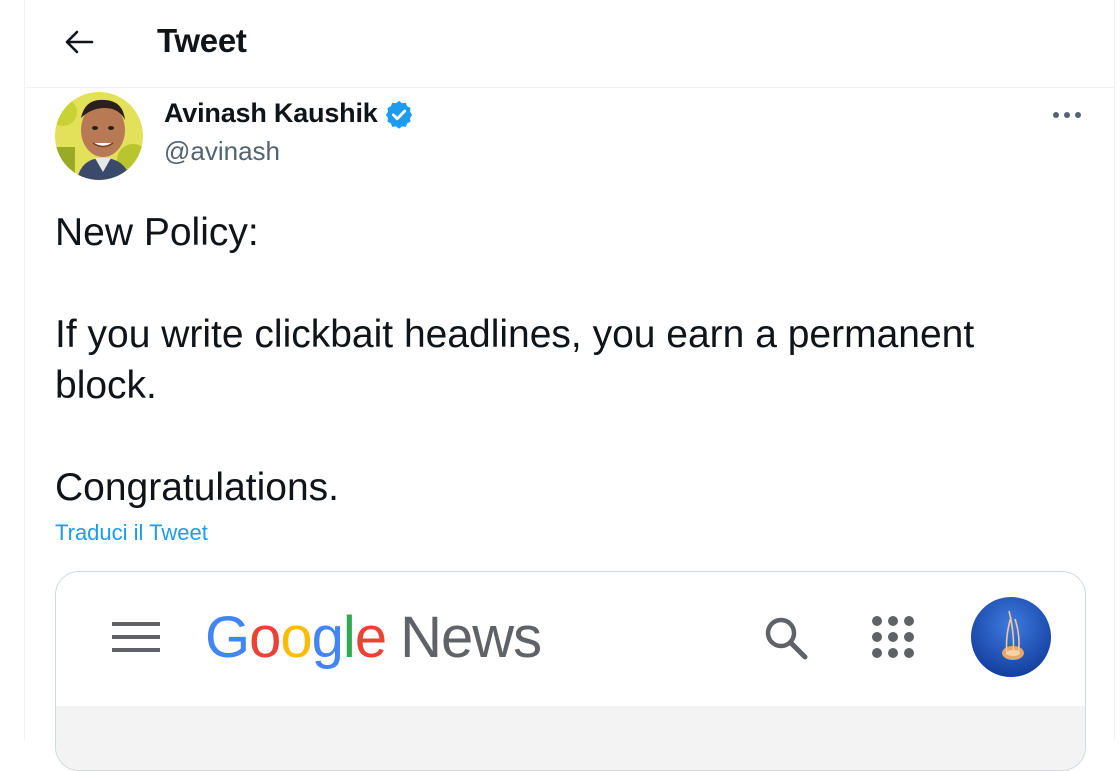 This screenshot has width=1120, height=771. I want to click on hamburger-menu-icon, so click(136, 637).